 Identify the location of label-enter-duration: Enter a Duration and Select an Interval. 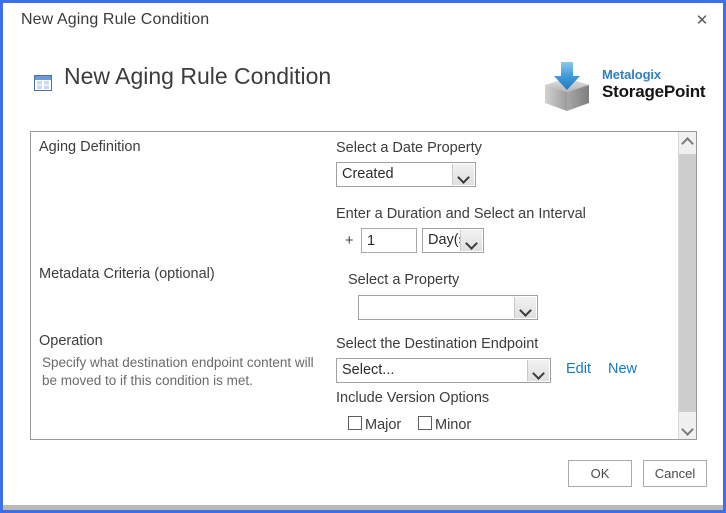
(461, 214).